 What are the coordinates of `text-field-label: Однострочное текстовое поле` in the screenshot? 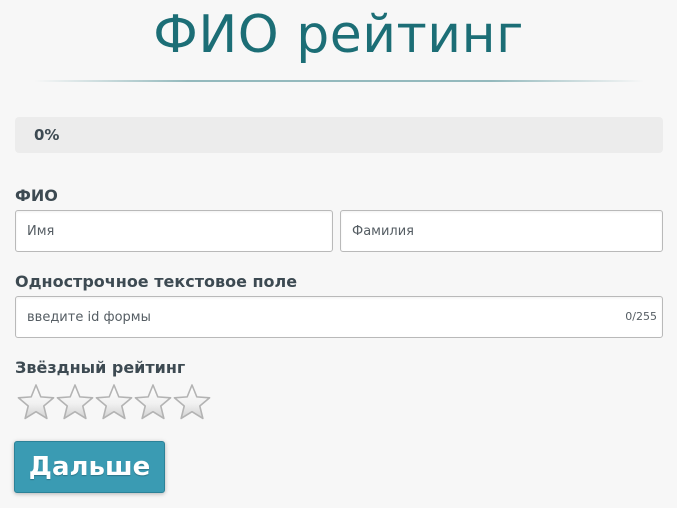 It's located at (156, 281).